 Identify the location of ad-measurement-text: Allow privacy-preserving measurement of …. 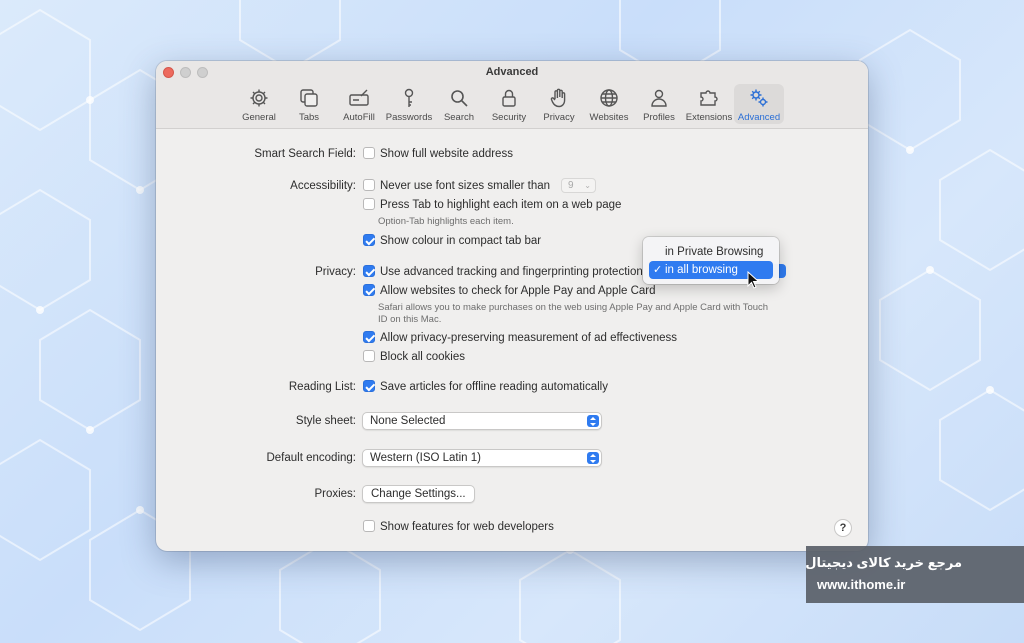
(529, 338).